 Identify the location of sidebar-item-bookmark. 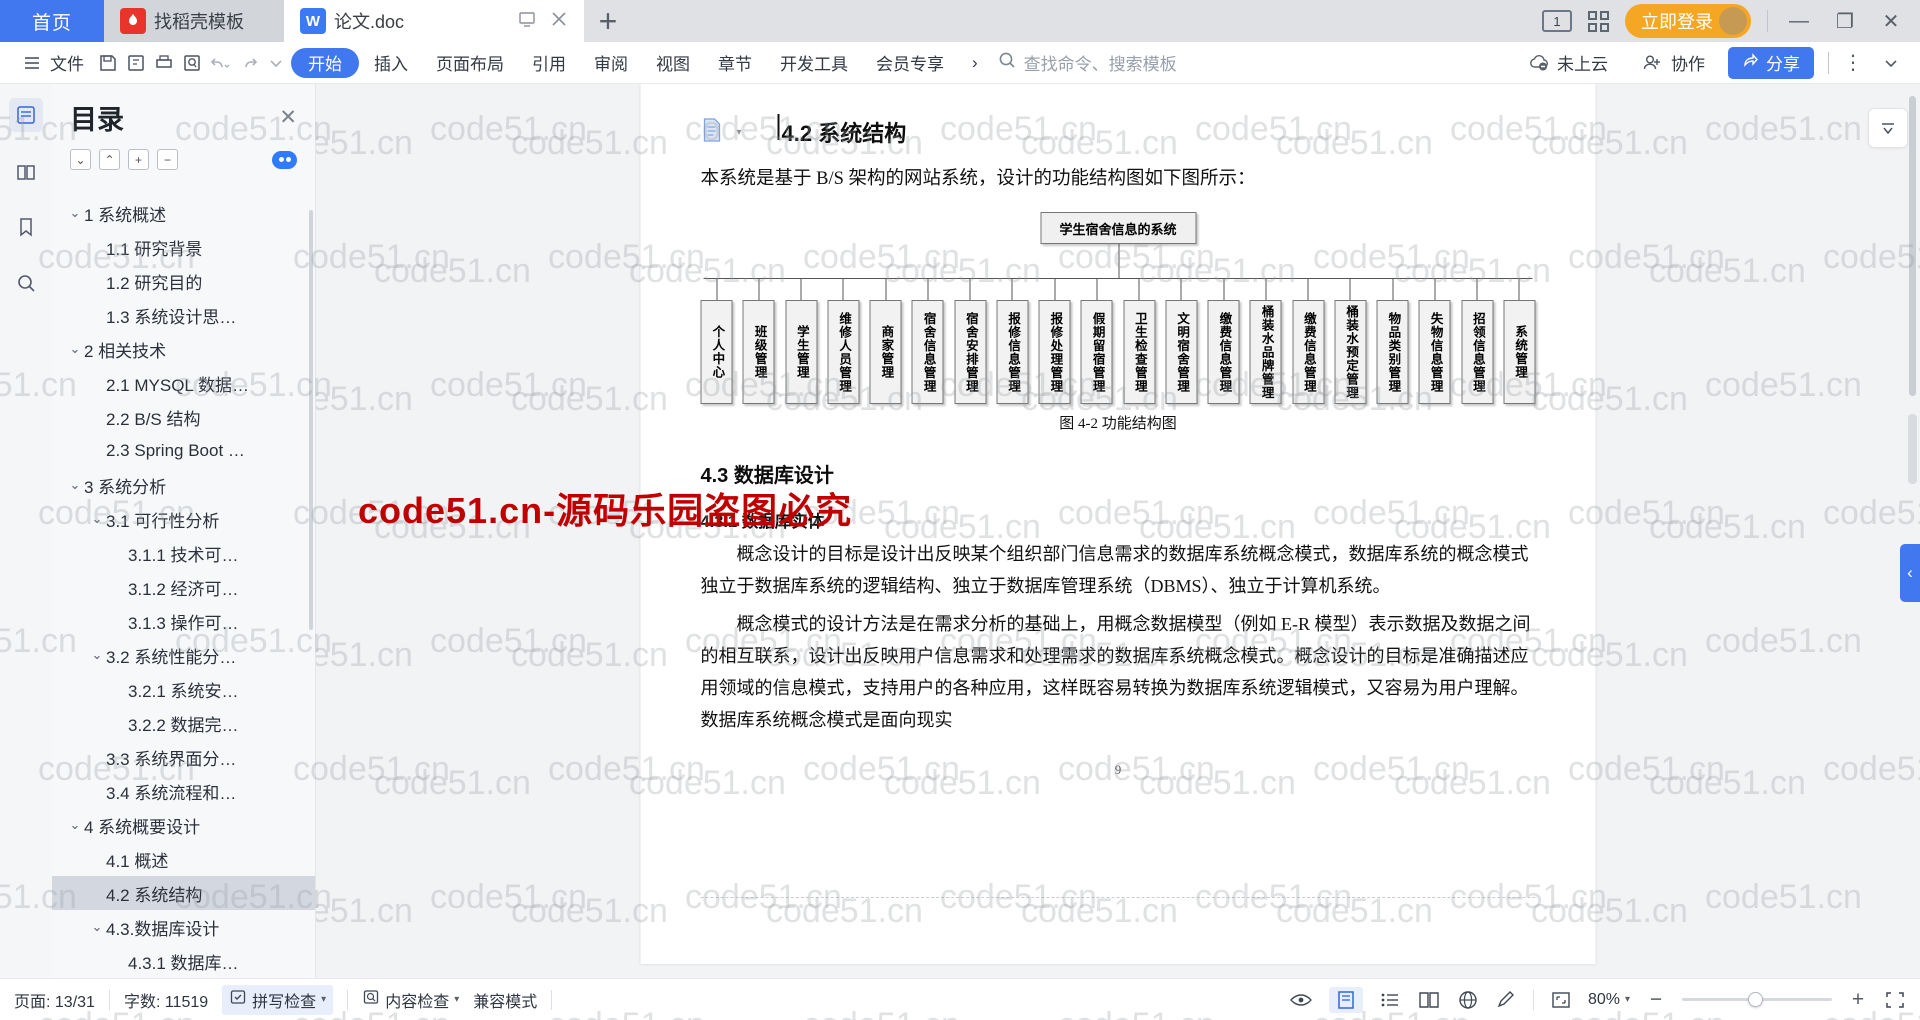
(26, 227).